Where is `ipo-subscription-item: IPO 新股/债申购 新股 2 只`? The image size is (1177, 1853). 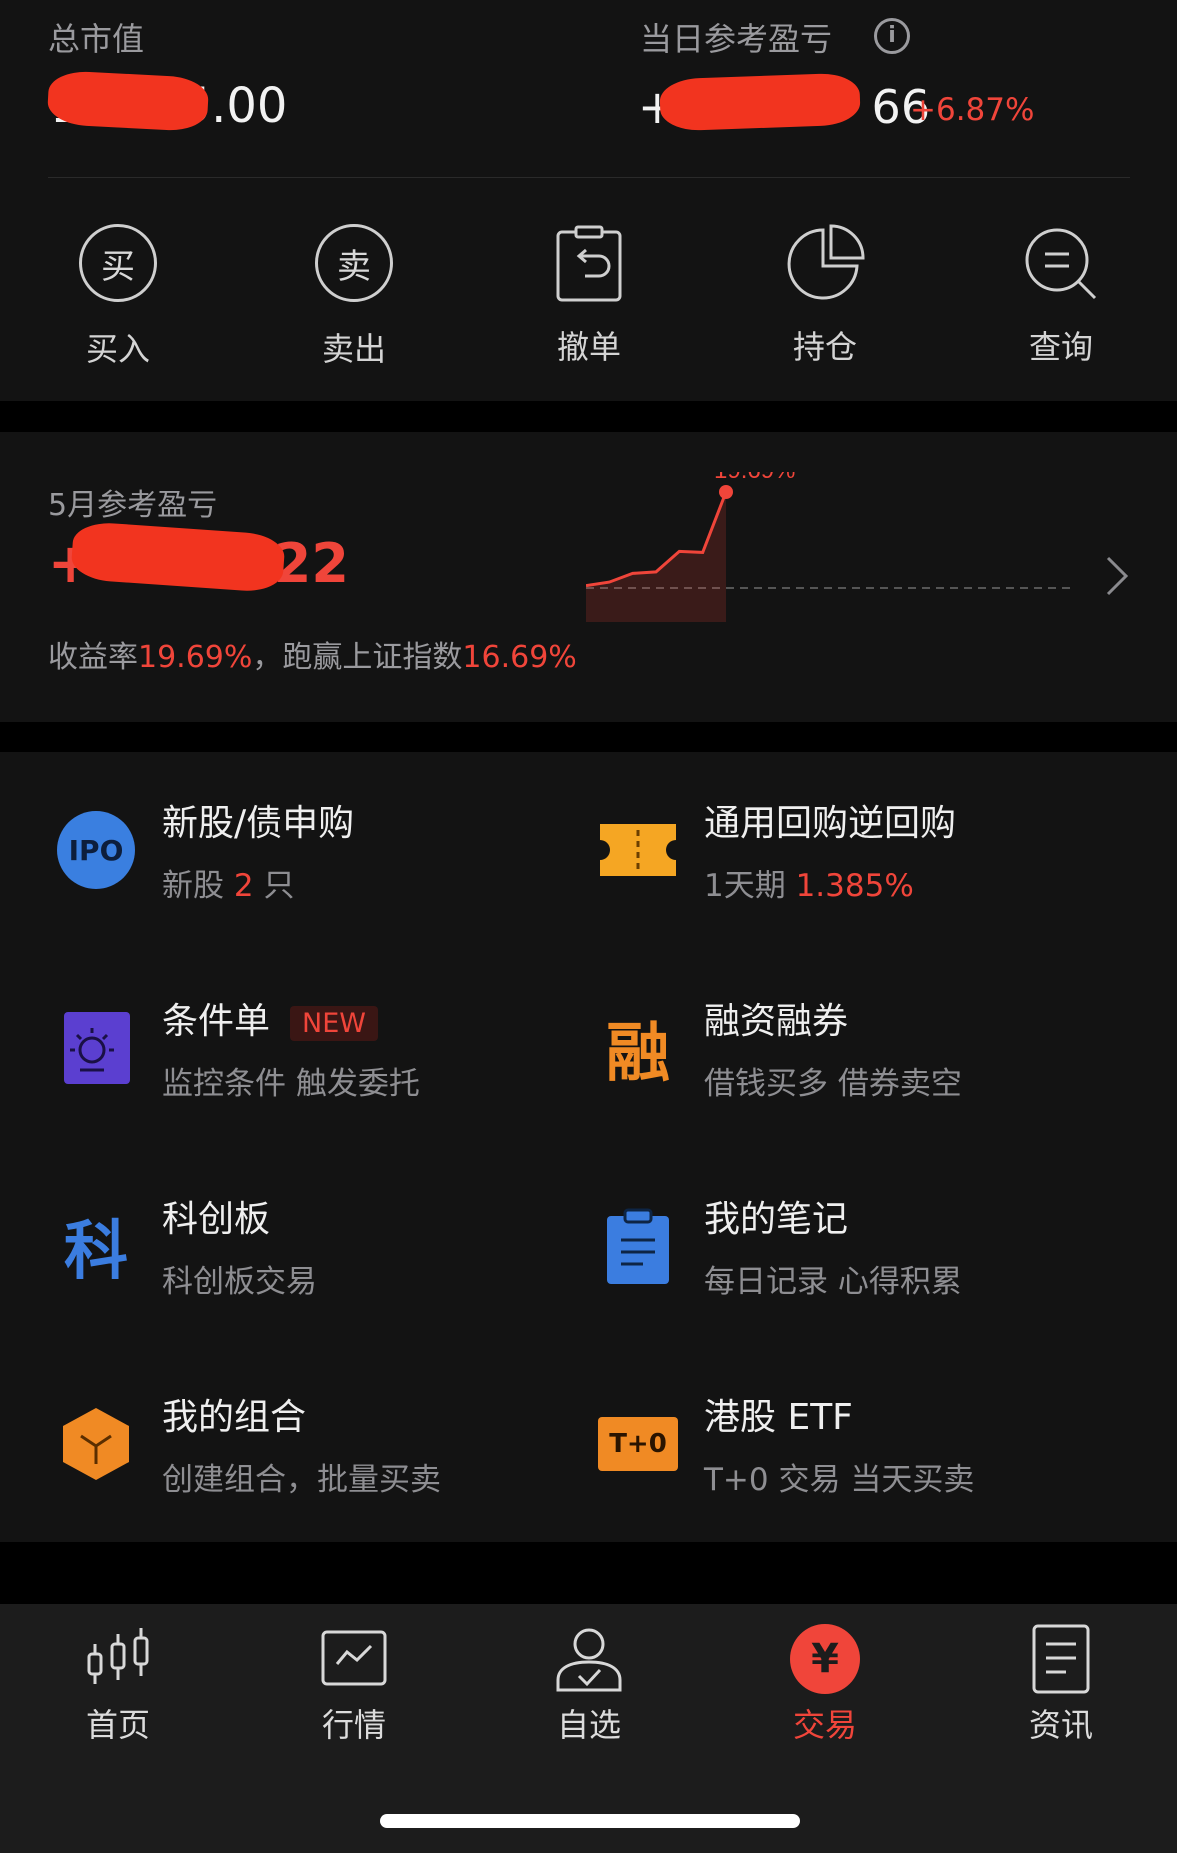
ipo-subscription-item: IPO 新股/债申购 新股 2 只 is located at coordinates (298, 849).